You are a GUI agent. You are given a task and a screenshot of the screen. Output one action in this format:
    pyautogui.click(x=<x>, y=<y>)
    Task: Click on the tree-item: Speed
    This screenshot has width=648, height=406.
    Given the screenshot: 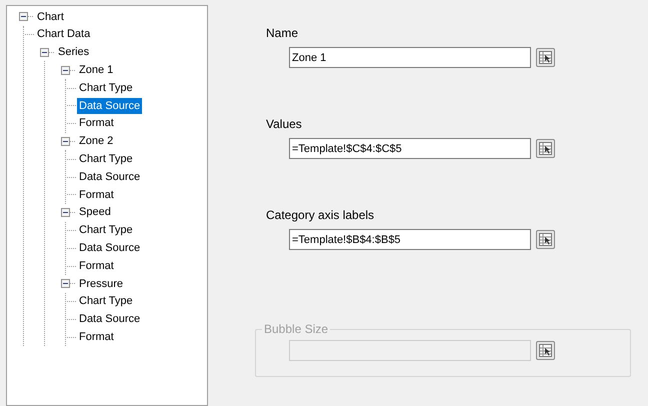 What is the action you would take?
    pyautogui.click(x=95, y=212)
    